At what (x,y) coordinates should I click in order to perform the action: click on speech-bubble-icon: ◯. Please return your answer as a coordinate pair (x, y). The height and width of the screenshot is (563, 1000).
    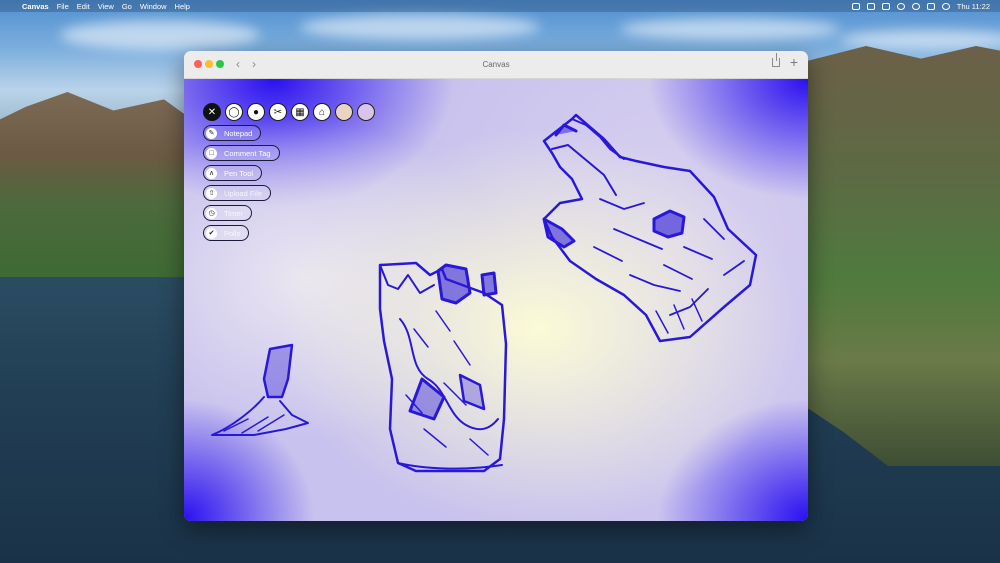
    Looking at the image, I should click on (234, 112).